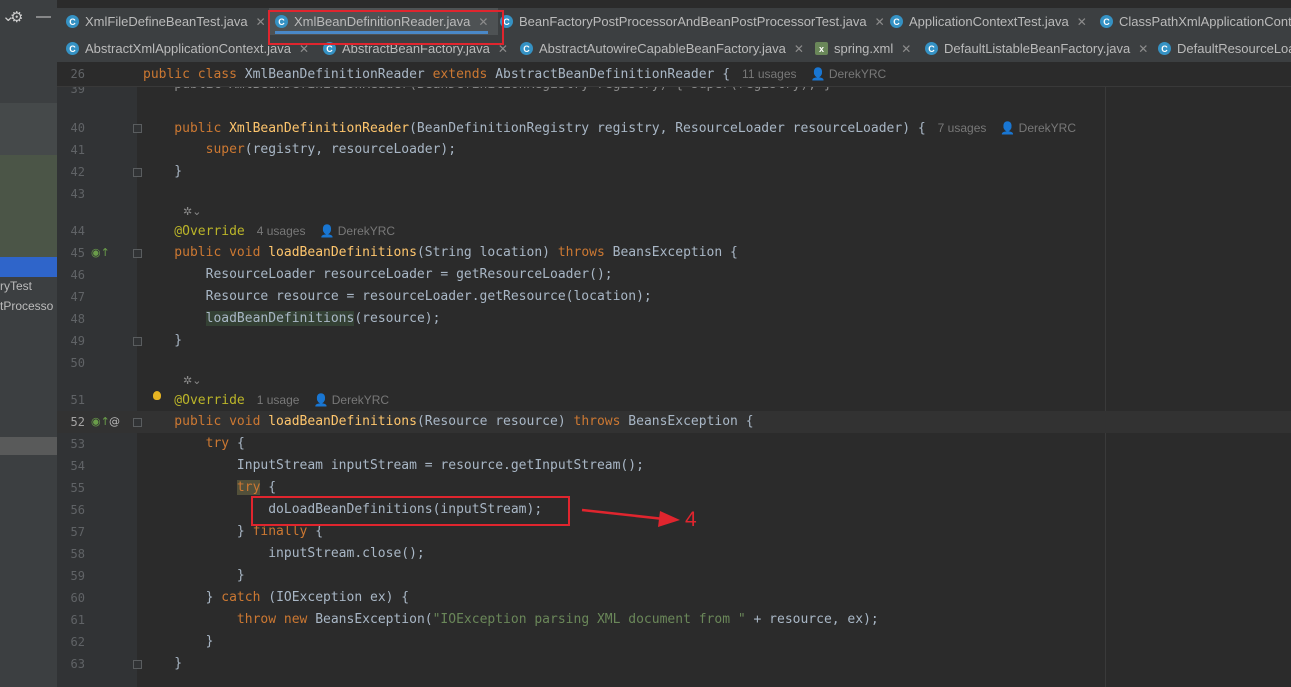  I want to click on line-number: 42, so click(77, 172).